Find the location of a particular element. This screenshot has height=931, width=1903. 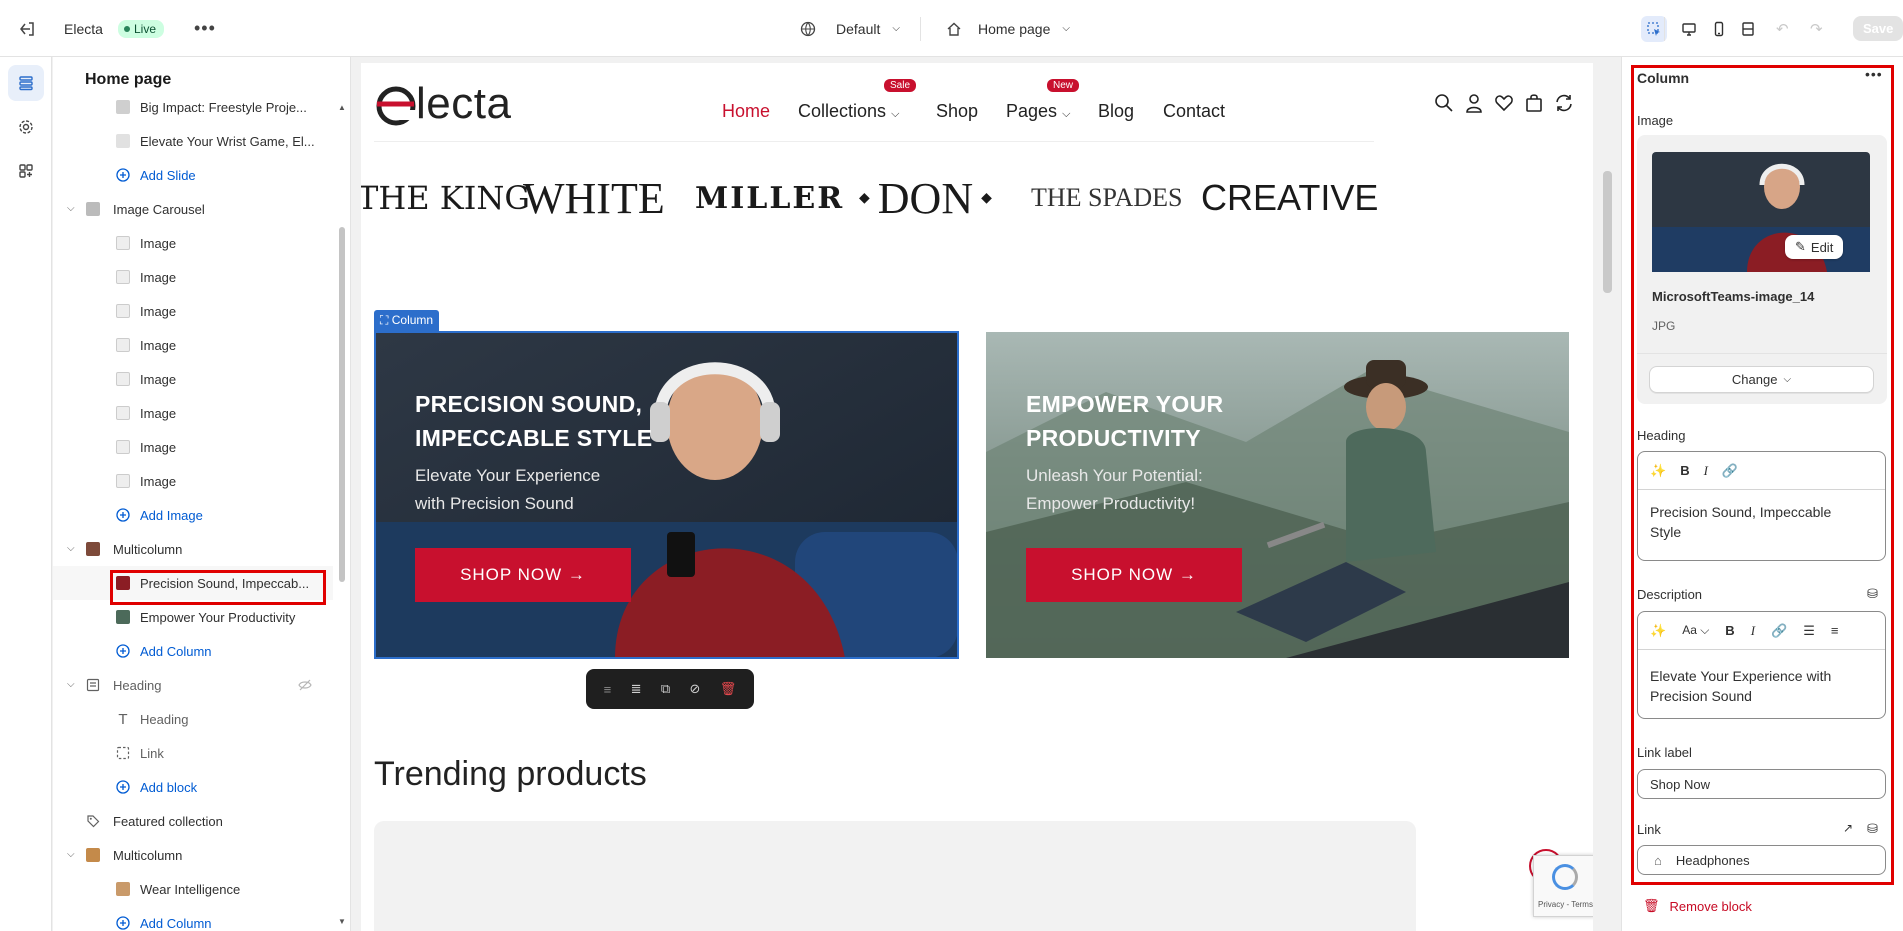

fullscreen-view-button is located at coordinates (1748, 29).